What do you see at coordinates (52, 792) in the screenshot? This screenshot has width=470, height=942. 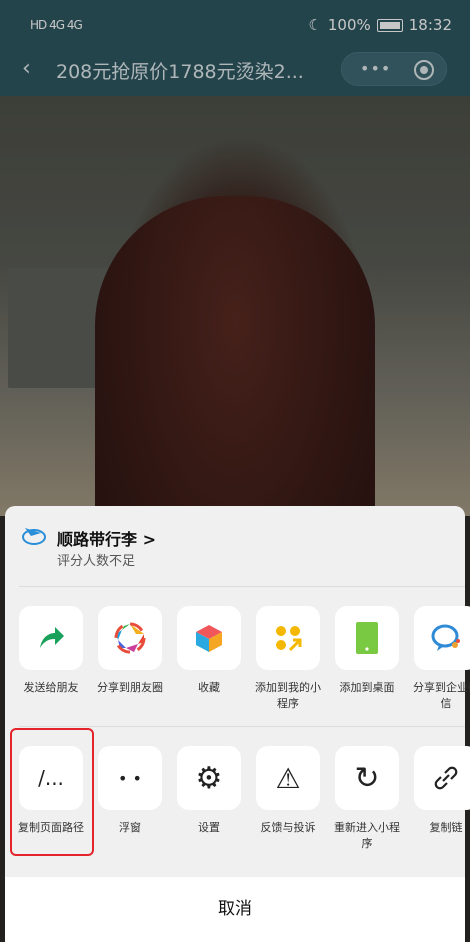 I see `highlight-box` at bounding box center [52, 792].